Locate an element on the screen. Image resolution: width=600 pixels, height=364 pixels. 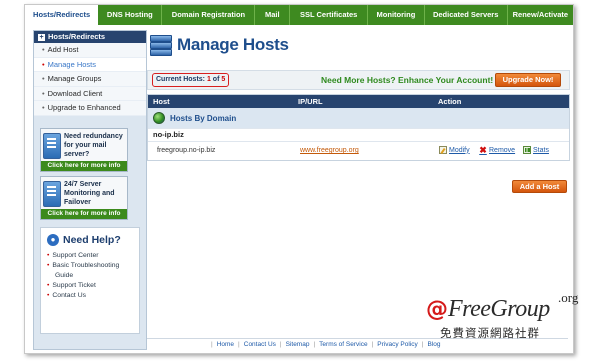
stats-label: Stats is located at coordinates (541, 150).